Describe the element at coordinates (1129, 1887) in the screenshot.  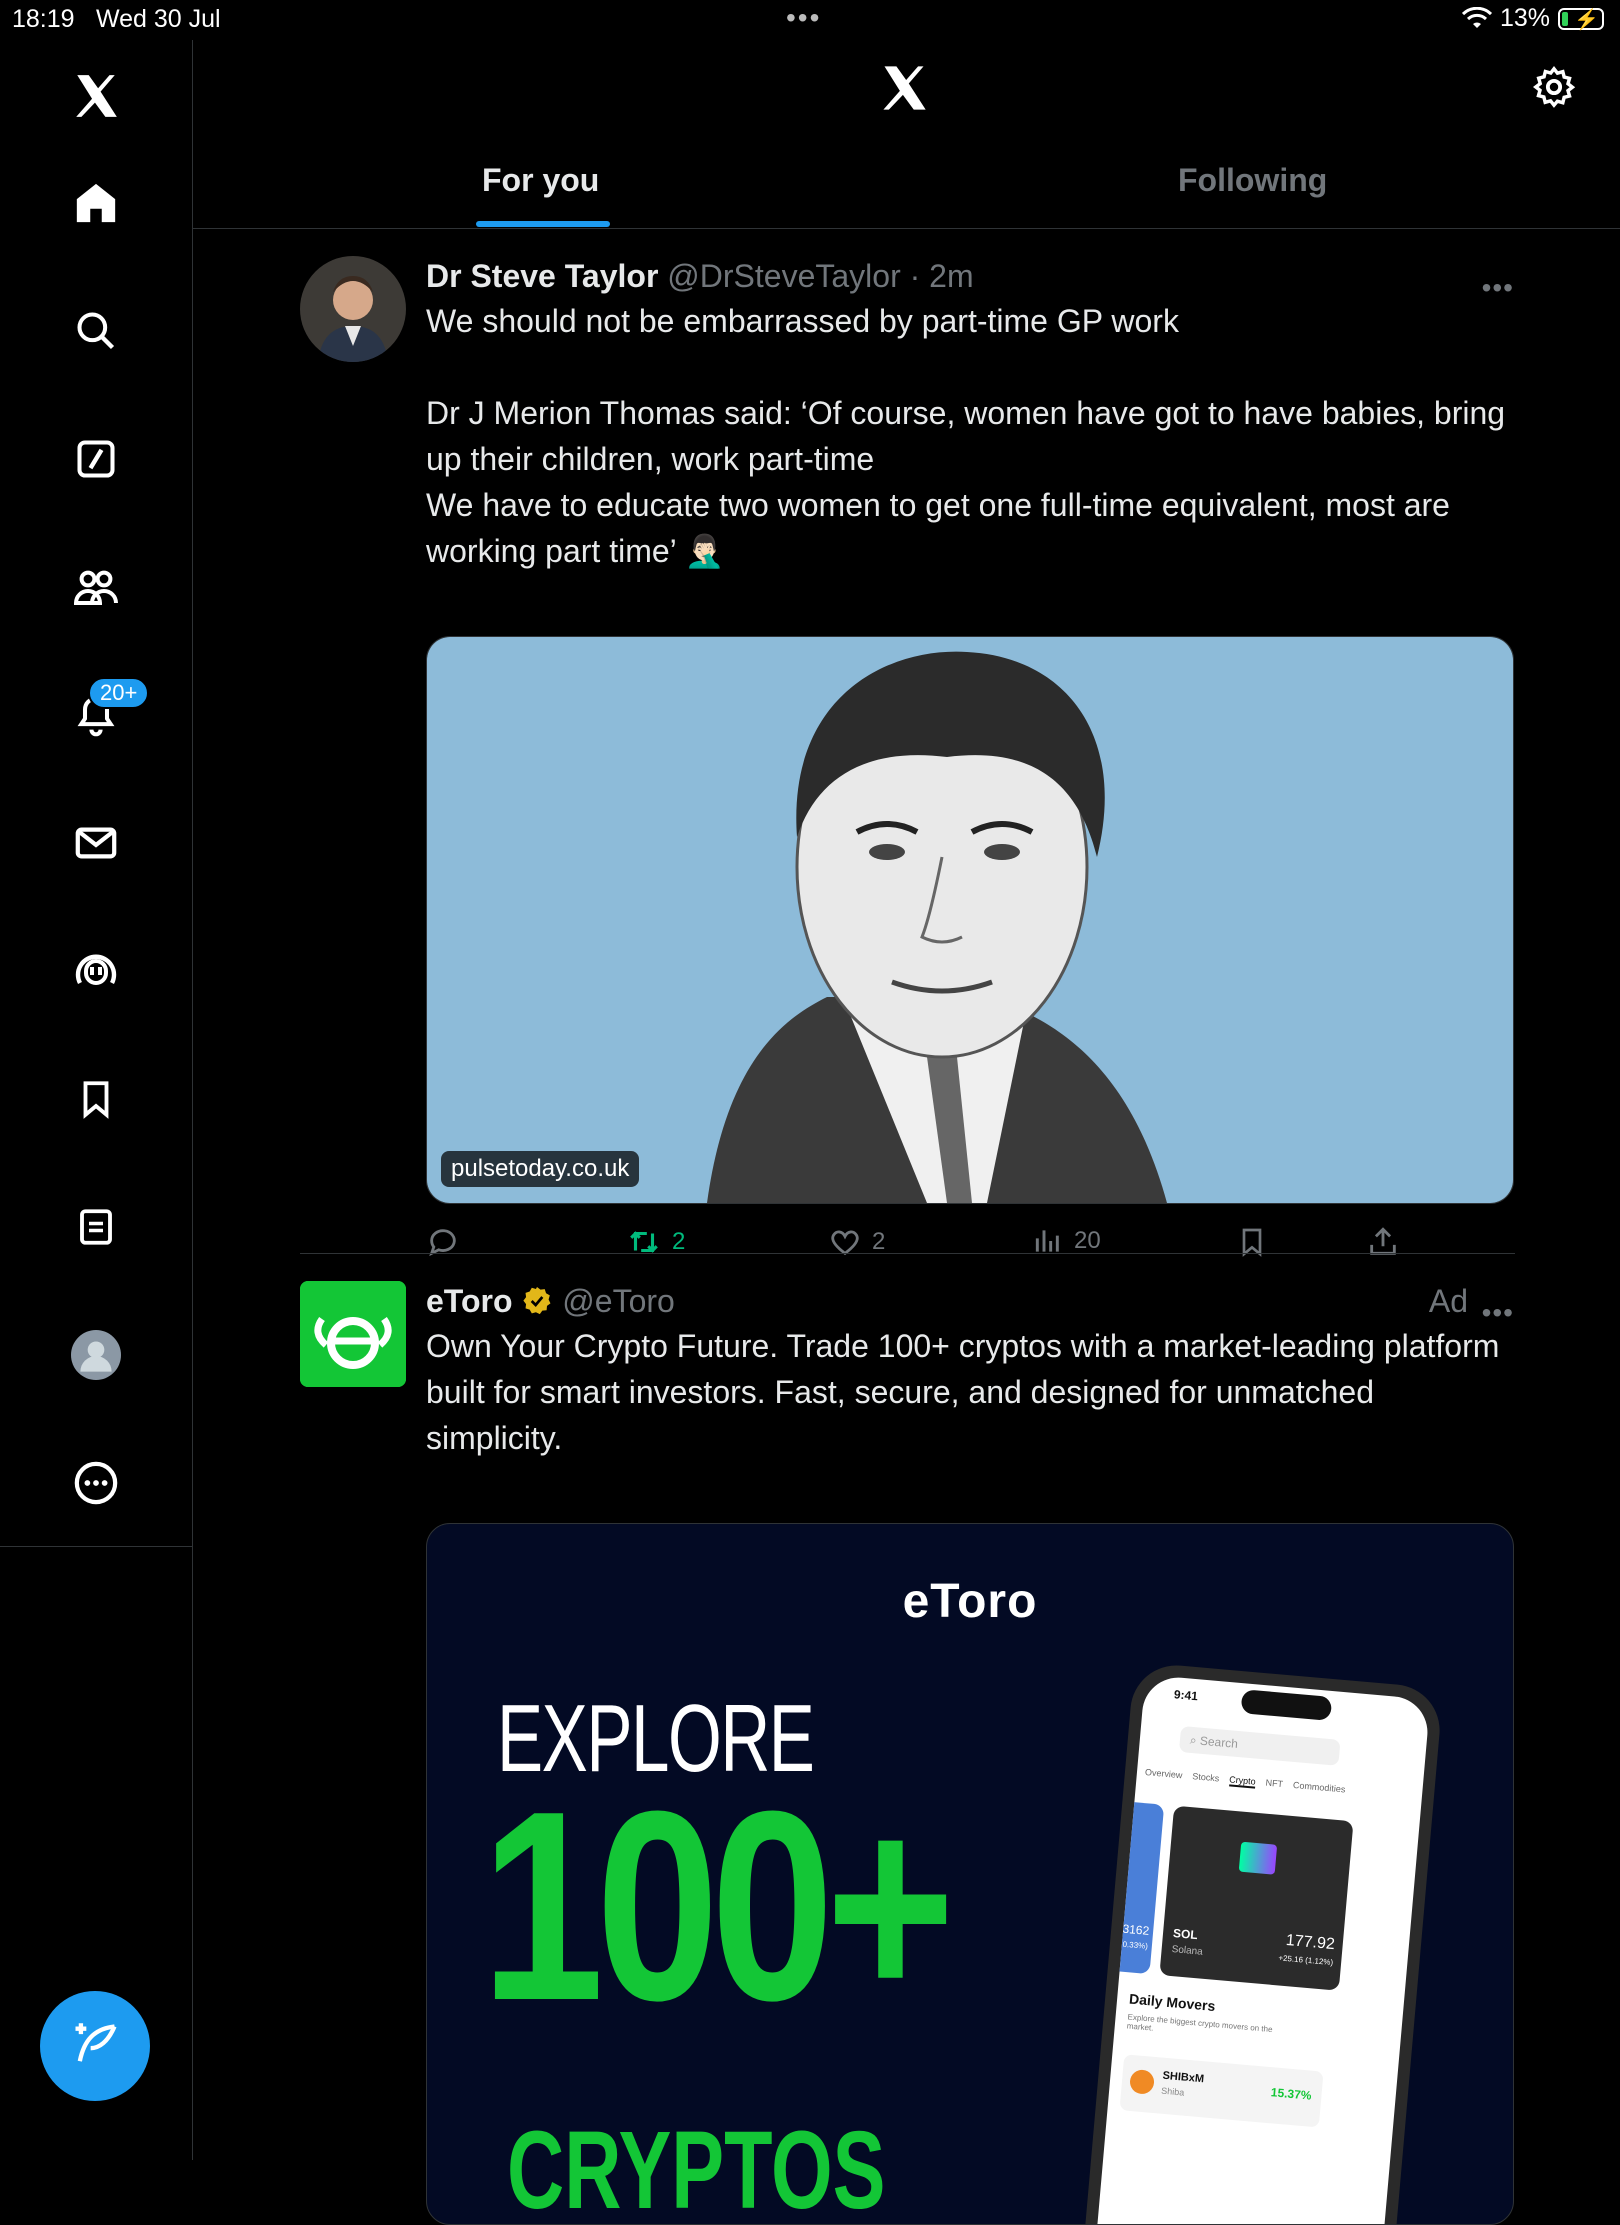
I see `phone-card-left: 3162 0.33%)` at that location.